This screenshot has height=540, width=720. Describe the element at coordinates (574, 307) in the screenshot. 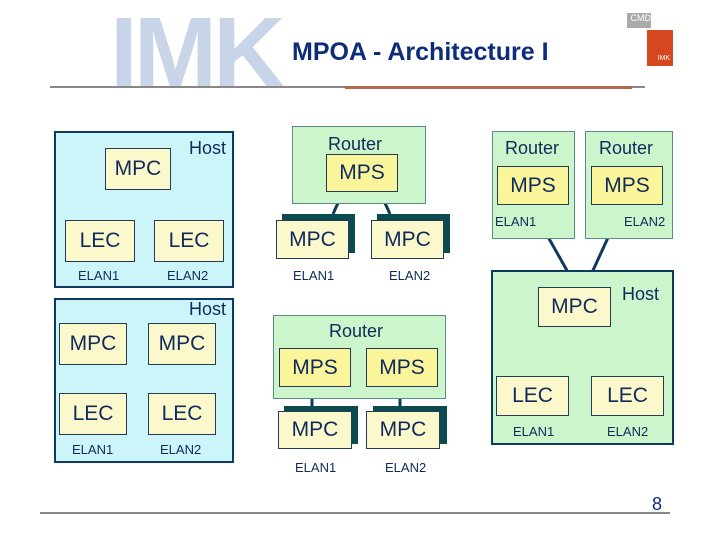

I see `panel3-mpc-node: MPC` at that location.